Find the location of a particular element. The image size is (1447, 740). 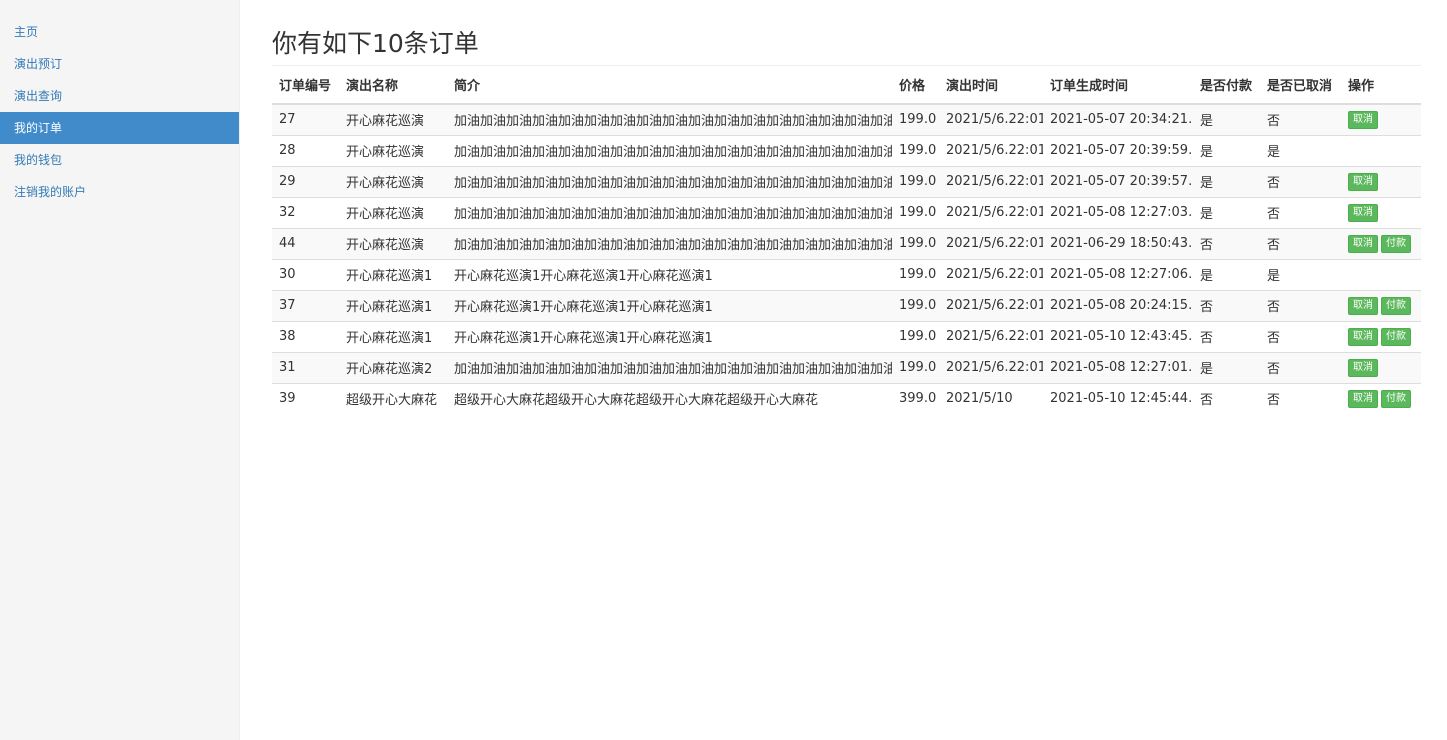

cell-id: 37 is located at coordinates (305, 305).